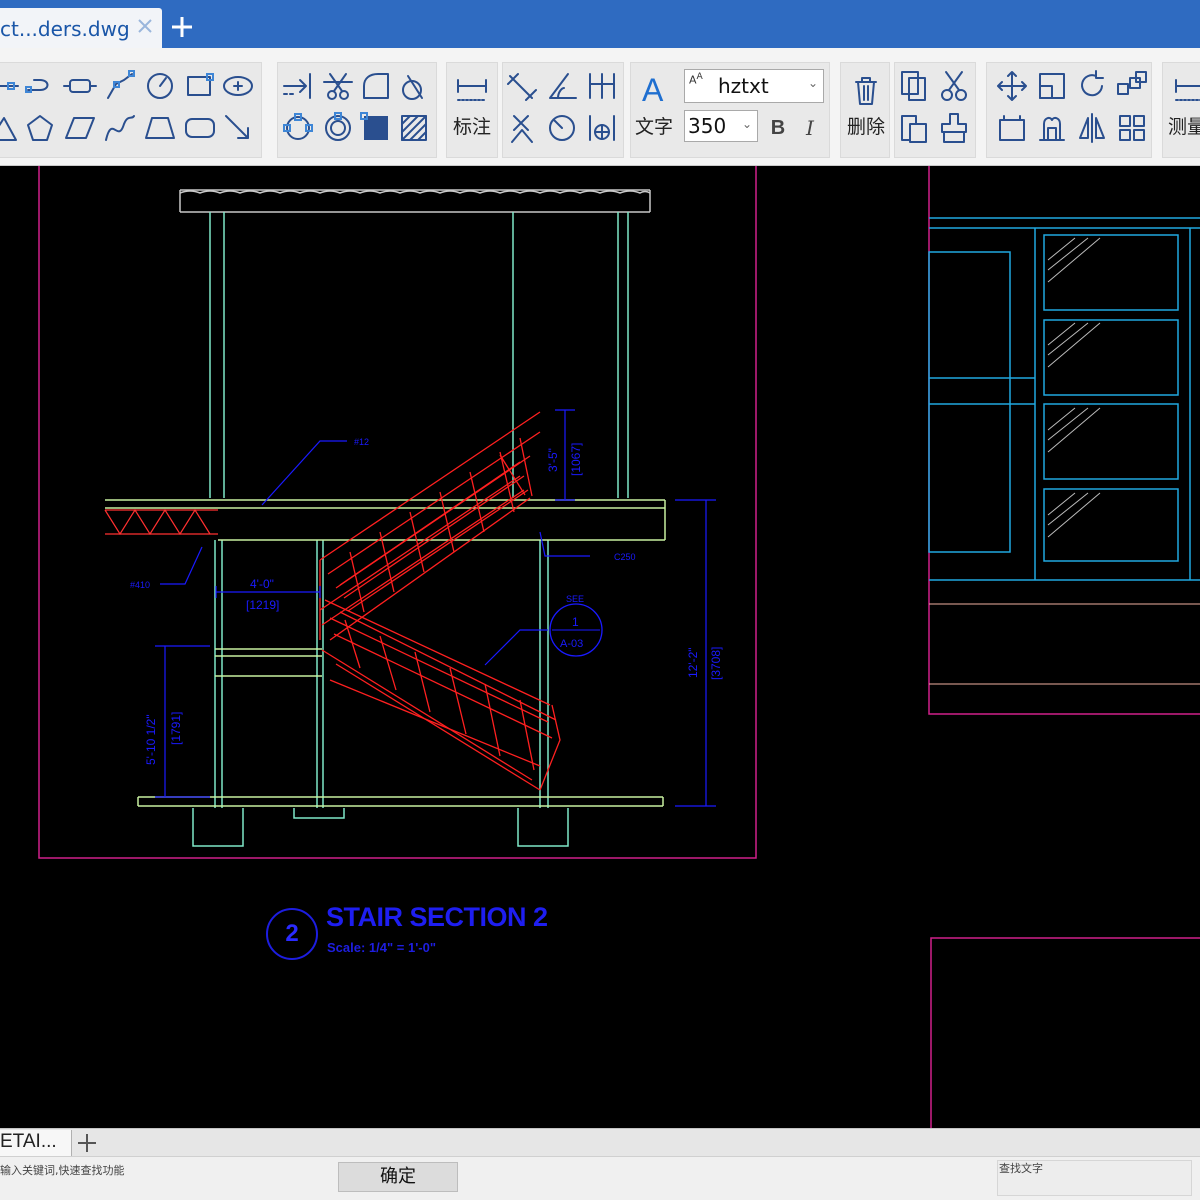  What do you see at coordinates (80, 86) in the screenshot?
I see `rectangle-line-tool-icon` at bounding box center [80, 86].